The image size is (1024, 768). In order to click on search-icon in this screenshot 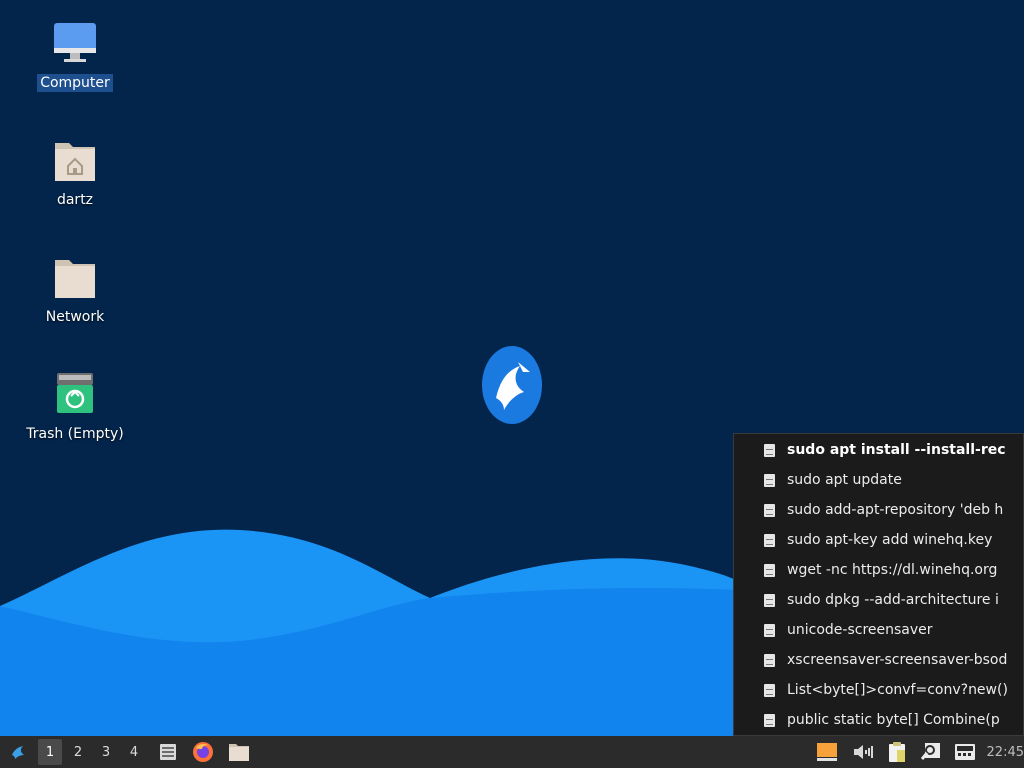, I will do `click(930, 751)`.